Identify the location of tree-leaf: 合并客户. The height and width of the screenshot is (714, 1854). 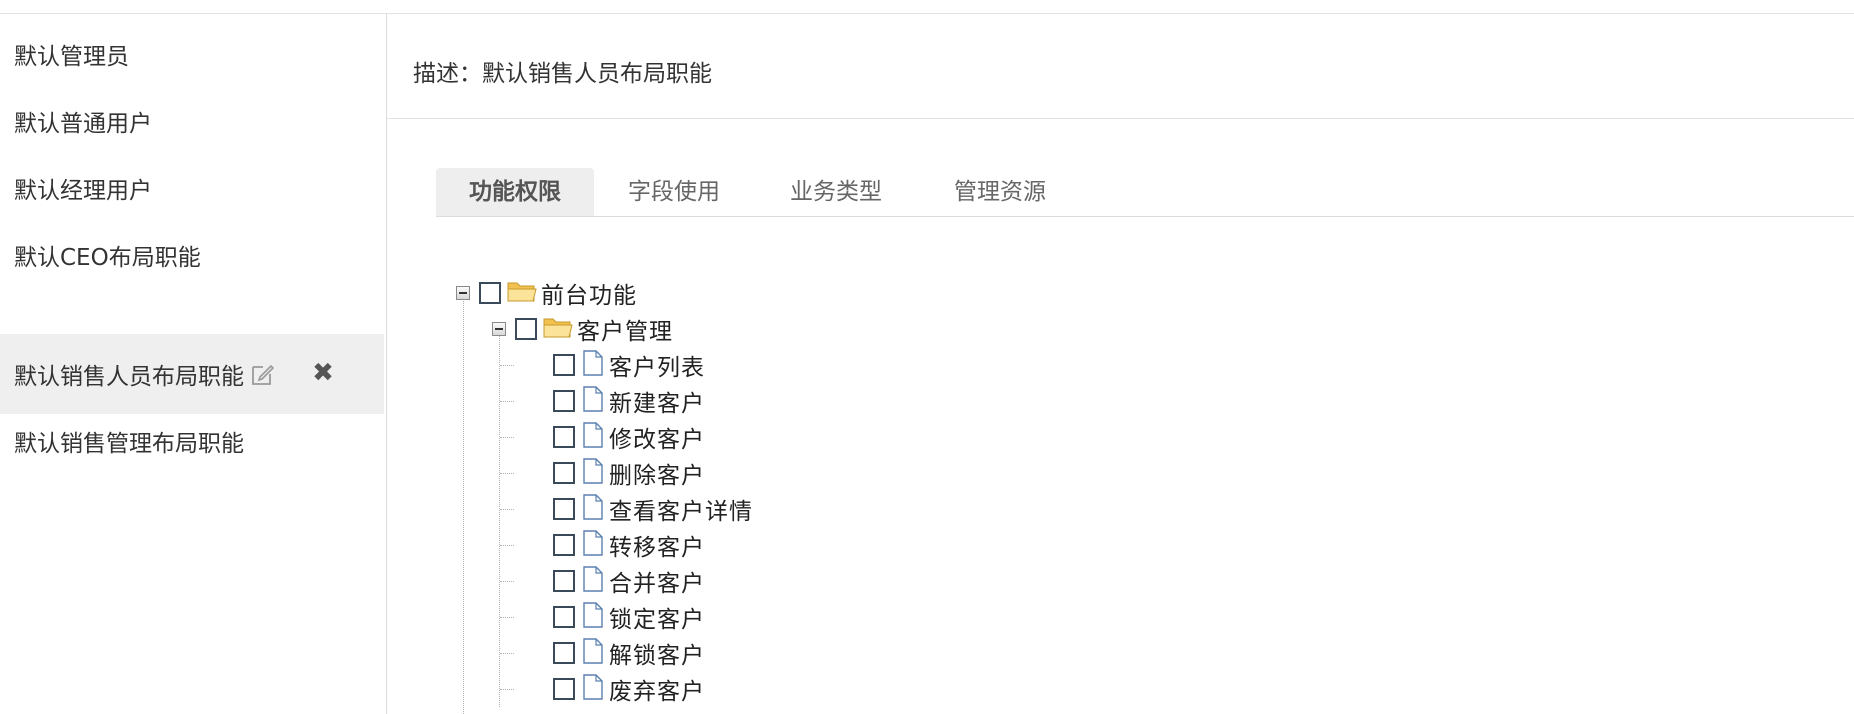
(629, 581).